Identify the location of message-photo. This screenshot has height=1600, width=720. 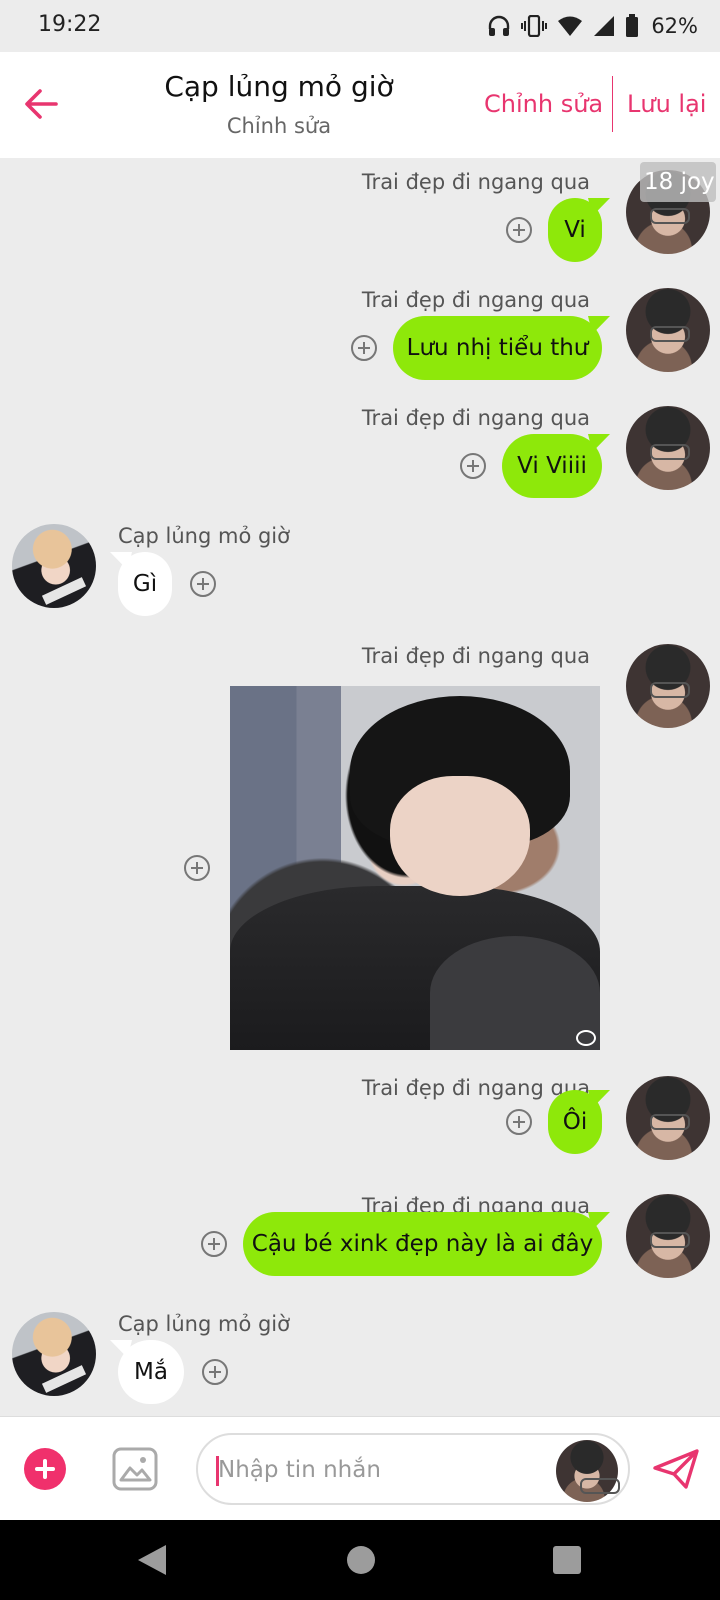
(415, 868).